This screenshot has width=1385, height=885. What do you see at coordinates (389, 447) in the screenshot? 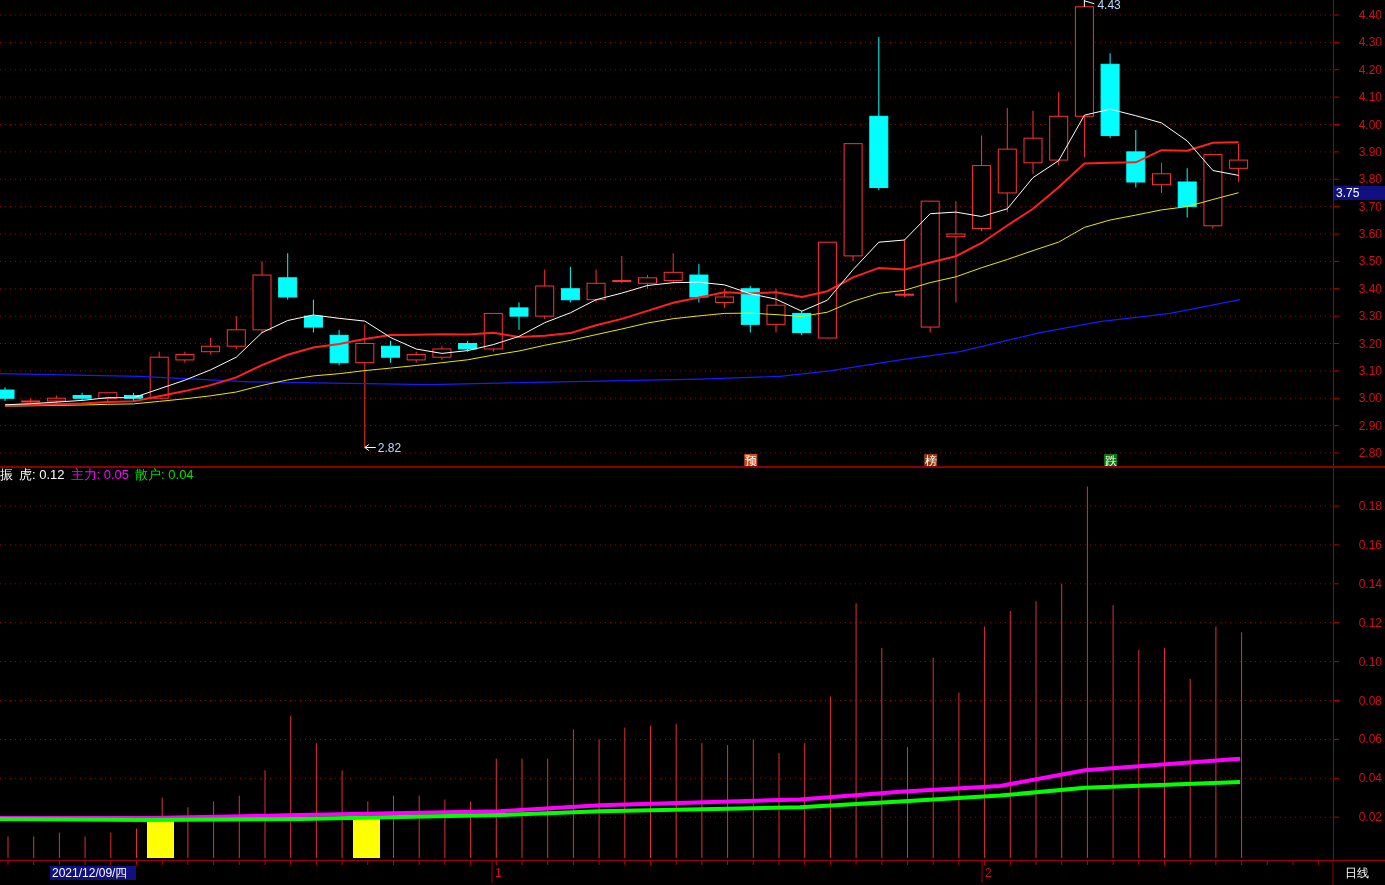
I see `low-price-label: 2.82` at bounding box center [389, 447].